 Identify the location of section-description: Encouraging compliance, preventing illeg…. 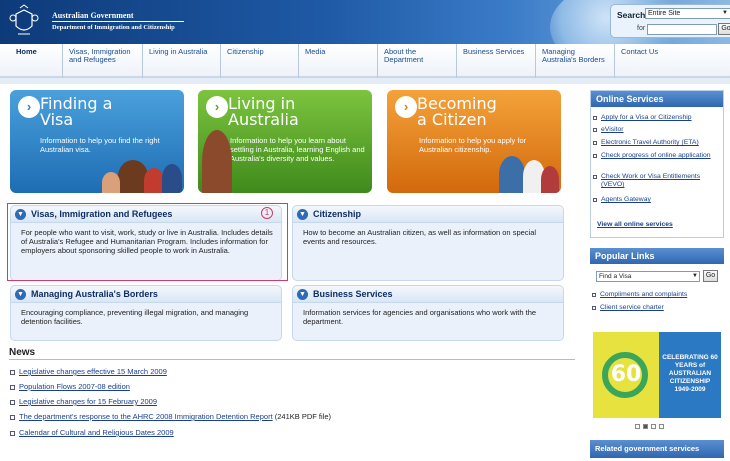
(135, 317).